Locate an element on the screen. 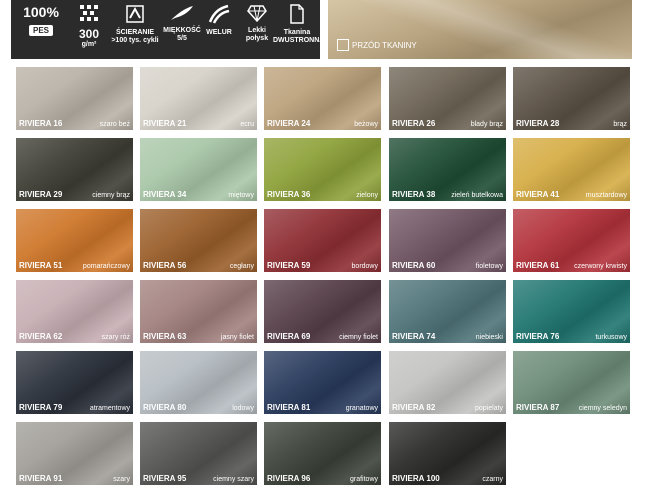 This screenshot has width=648, height=486. swatch-color-name: miętowy is located at coordinates (241, 195).